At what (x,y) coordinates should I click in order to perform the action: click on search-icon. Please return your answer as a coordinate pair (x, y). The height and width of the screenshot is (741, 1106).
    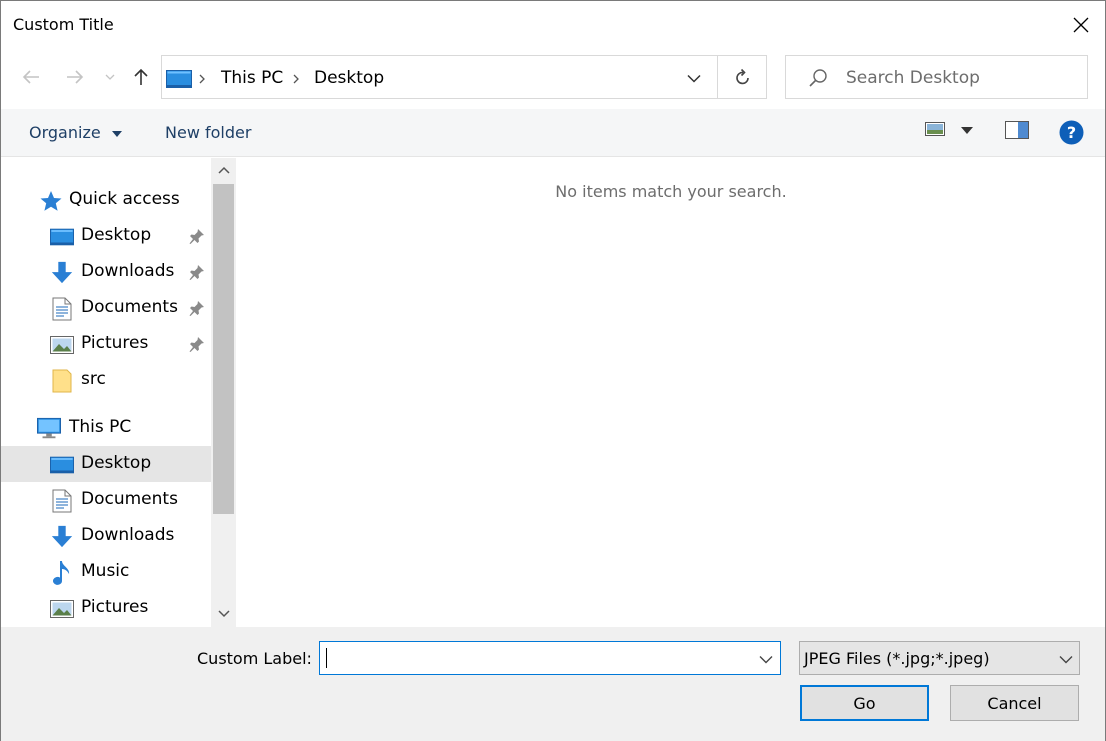
    Looking at the image, I should click on (818, 80).